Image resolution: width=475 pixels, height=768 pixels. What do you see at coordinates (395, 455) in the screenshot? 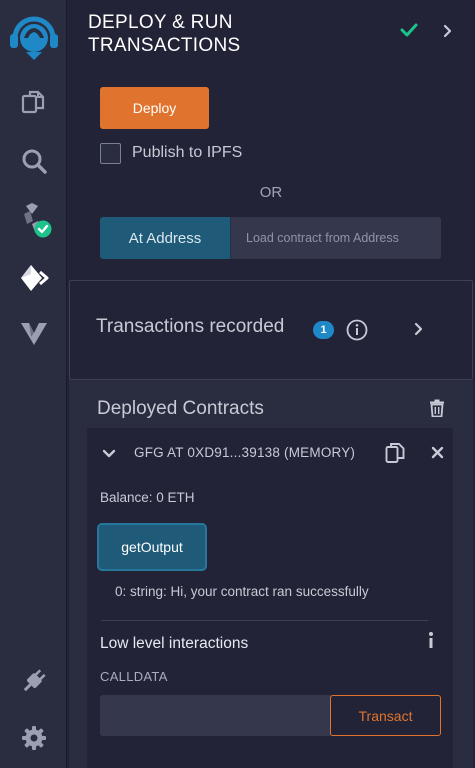
I see `copy-icon` at bounding box center [395, 455].